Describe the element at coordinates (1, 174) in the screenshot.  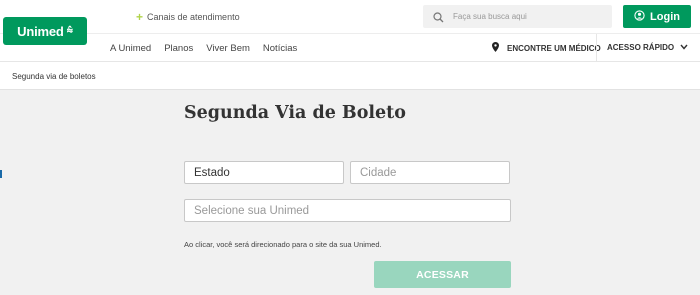
I see `edge-indicator` at that location.